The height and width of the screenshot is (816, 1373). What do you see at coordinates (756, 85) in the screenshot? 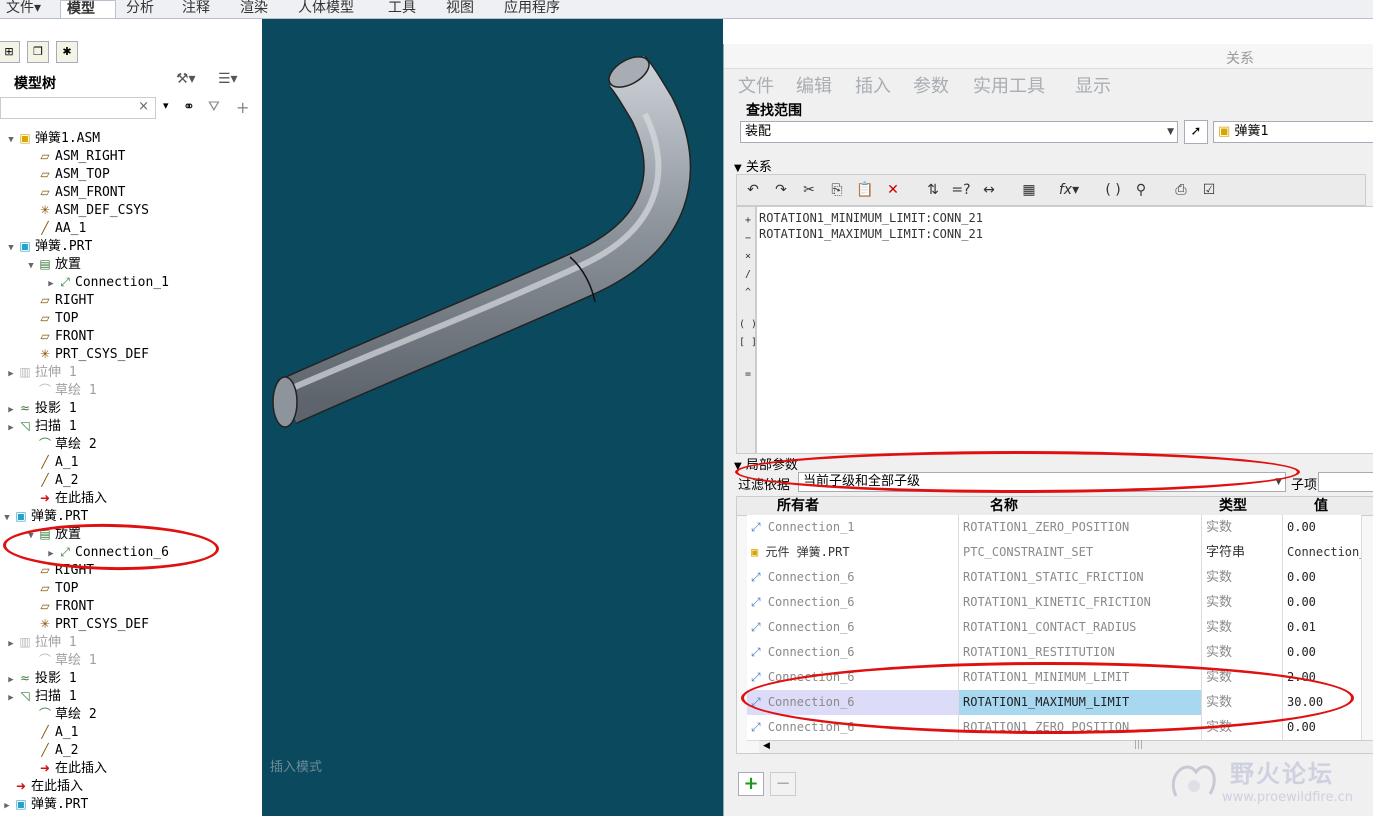
I see `menu-file: 文件` at bounding box center [756, 85].